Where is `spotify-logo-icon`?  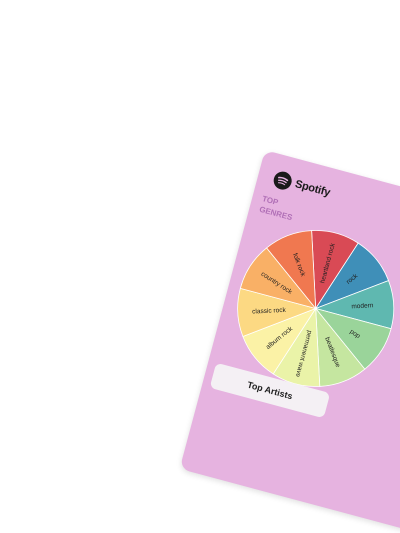
spotify-logo-icon is located at coordinates (282, 180).